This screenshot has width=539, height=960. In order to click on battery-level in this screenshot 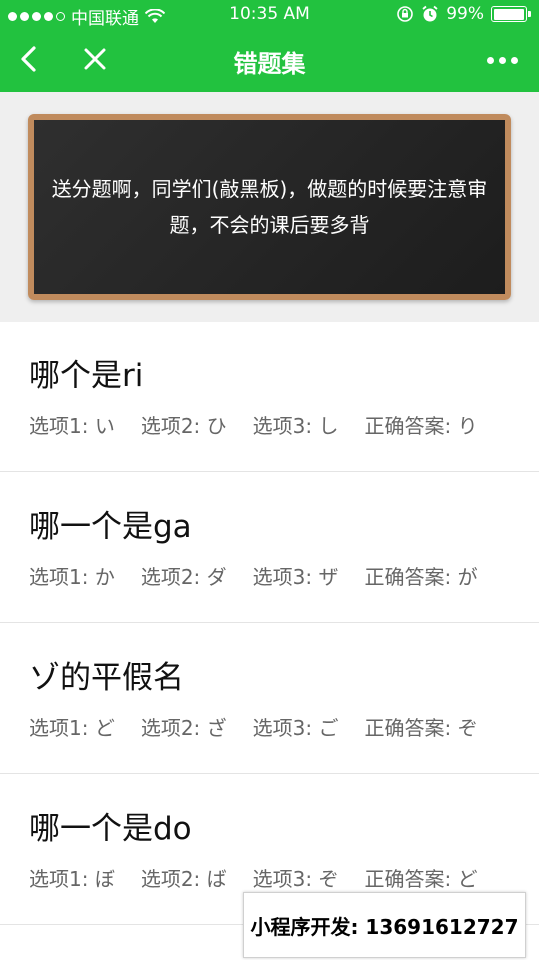, I will do `click(509, 14)`.